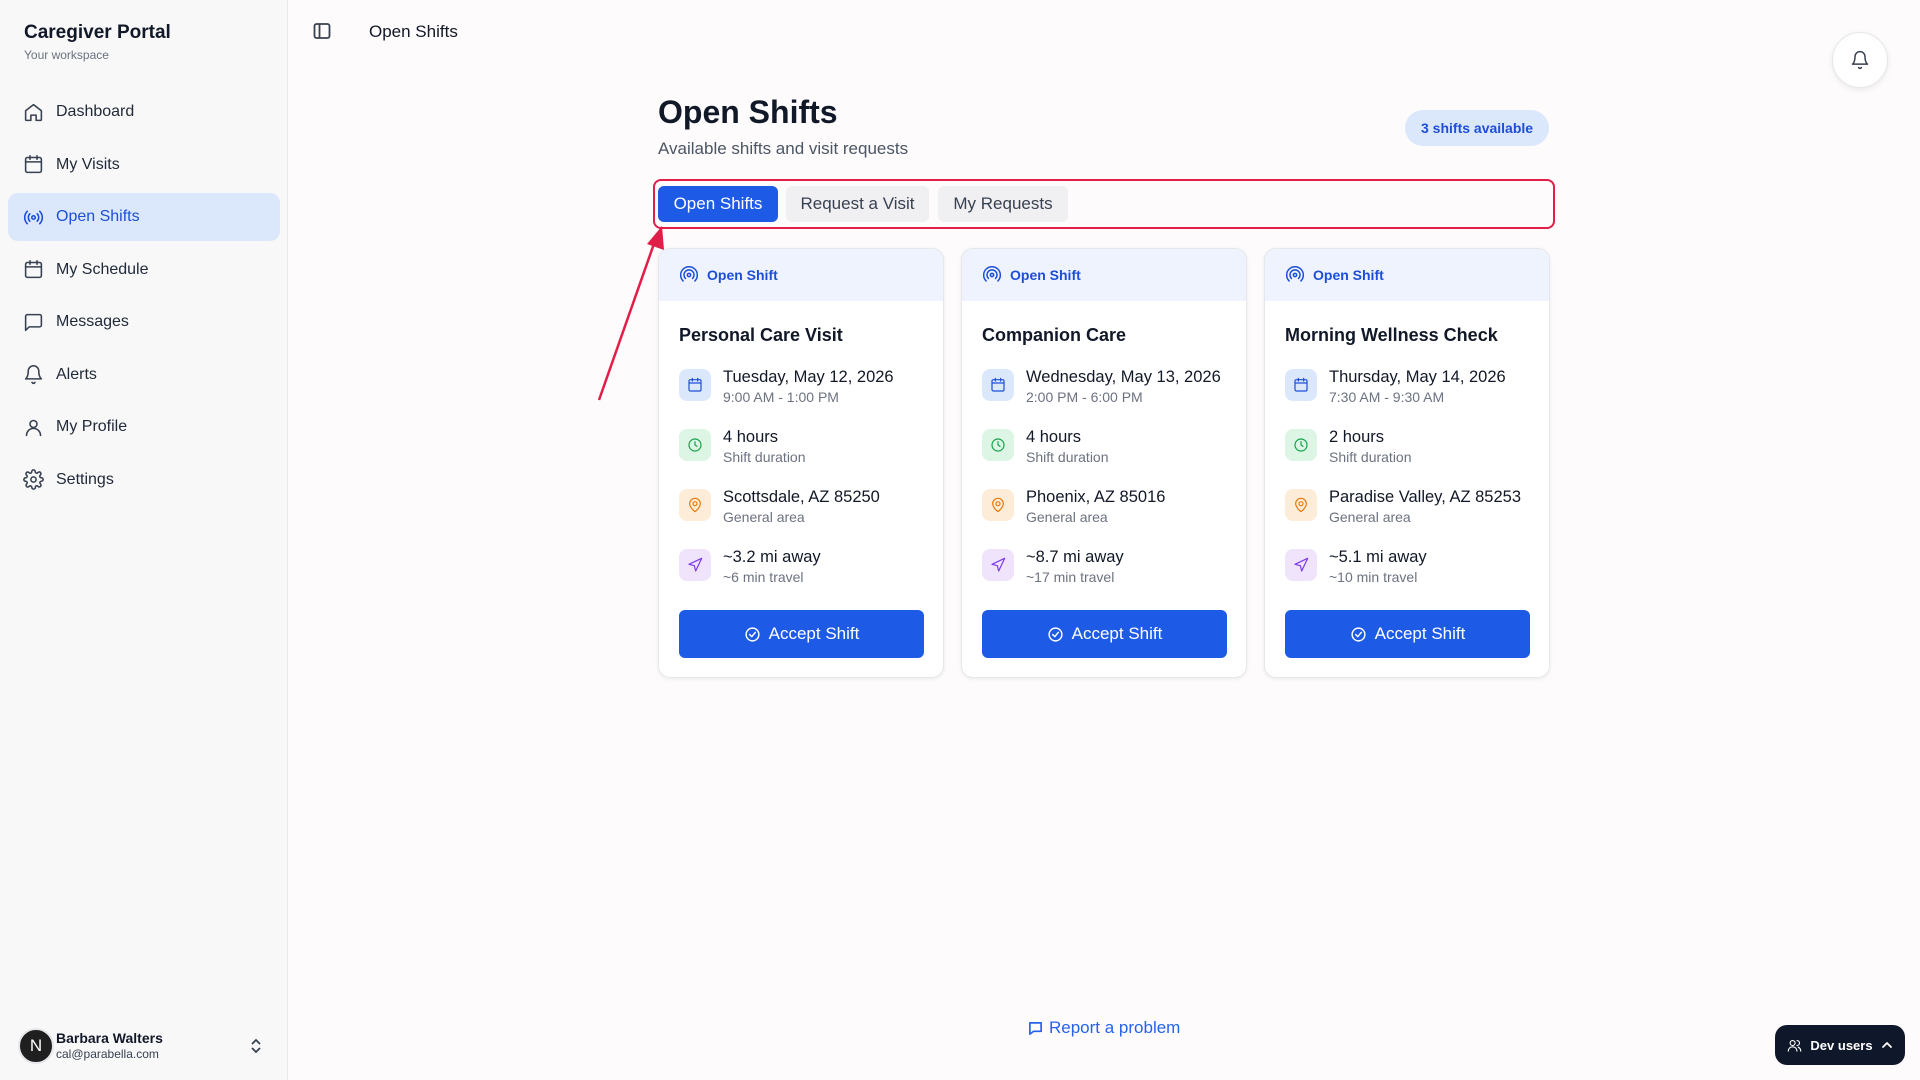  I want to click on sidebar-item-open-shifts: Open Shifts, so click(144, 217).